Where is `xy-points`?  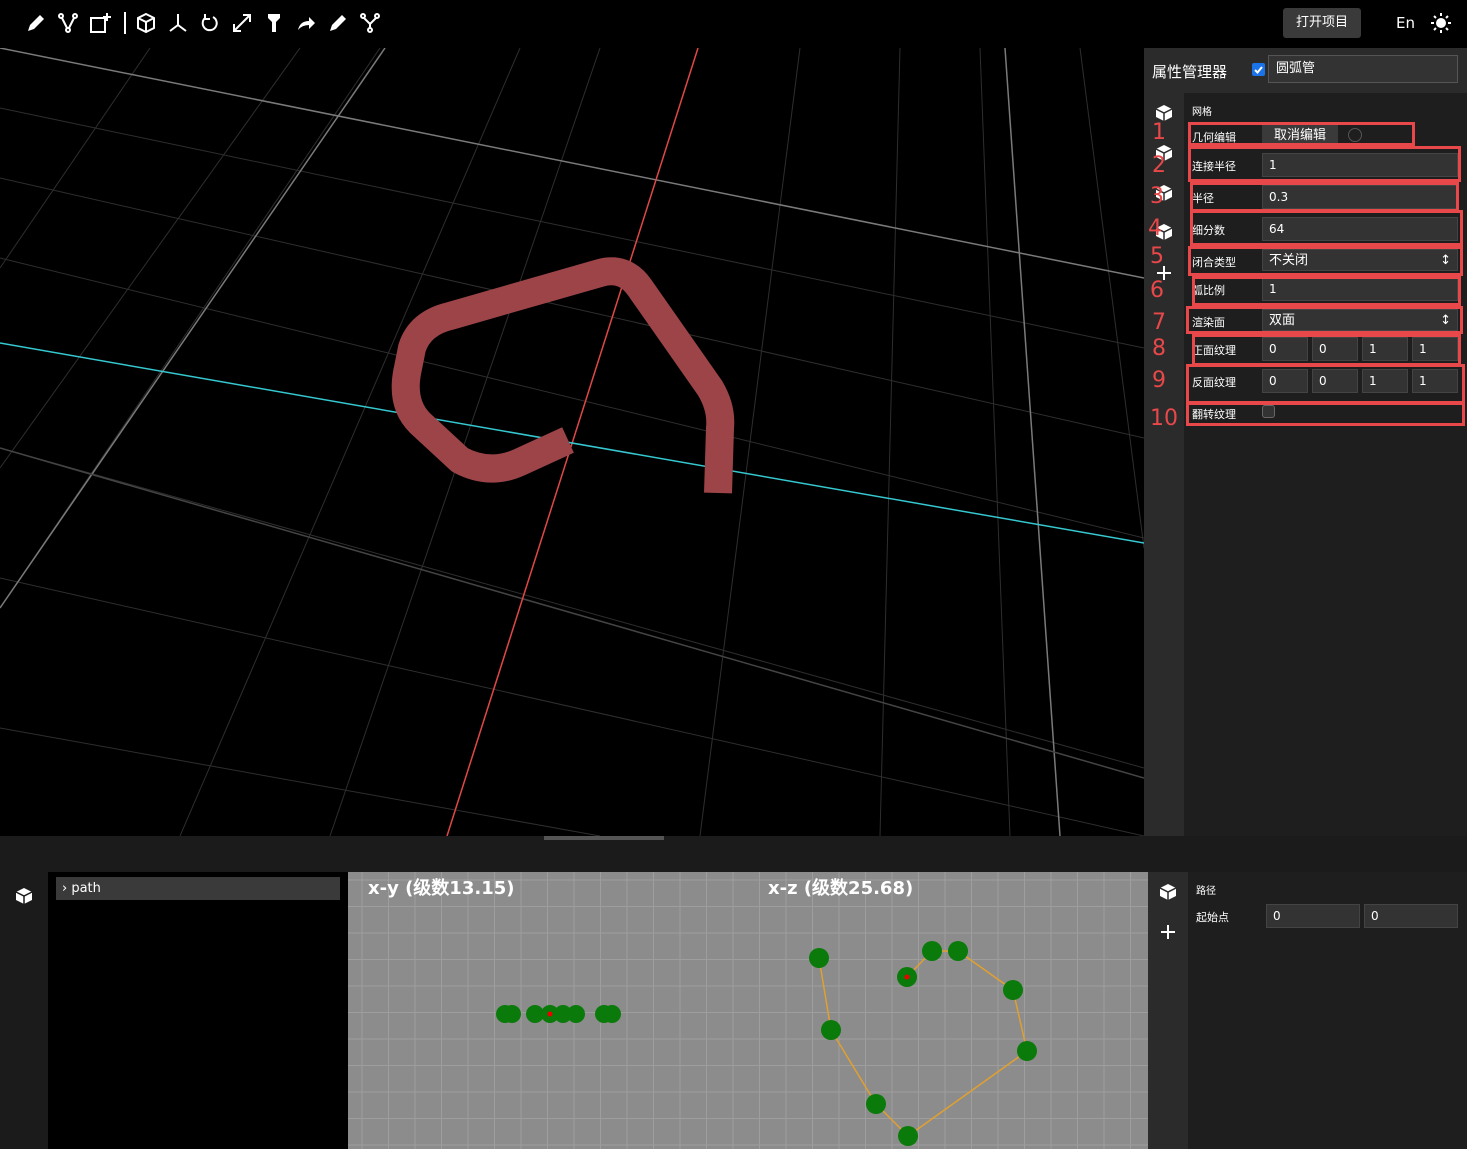 xy-points is located at coordinates (558, 1014).